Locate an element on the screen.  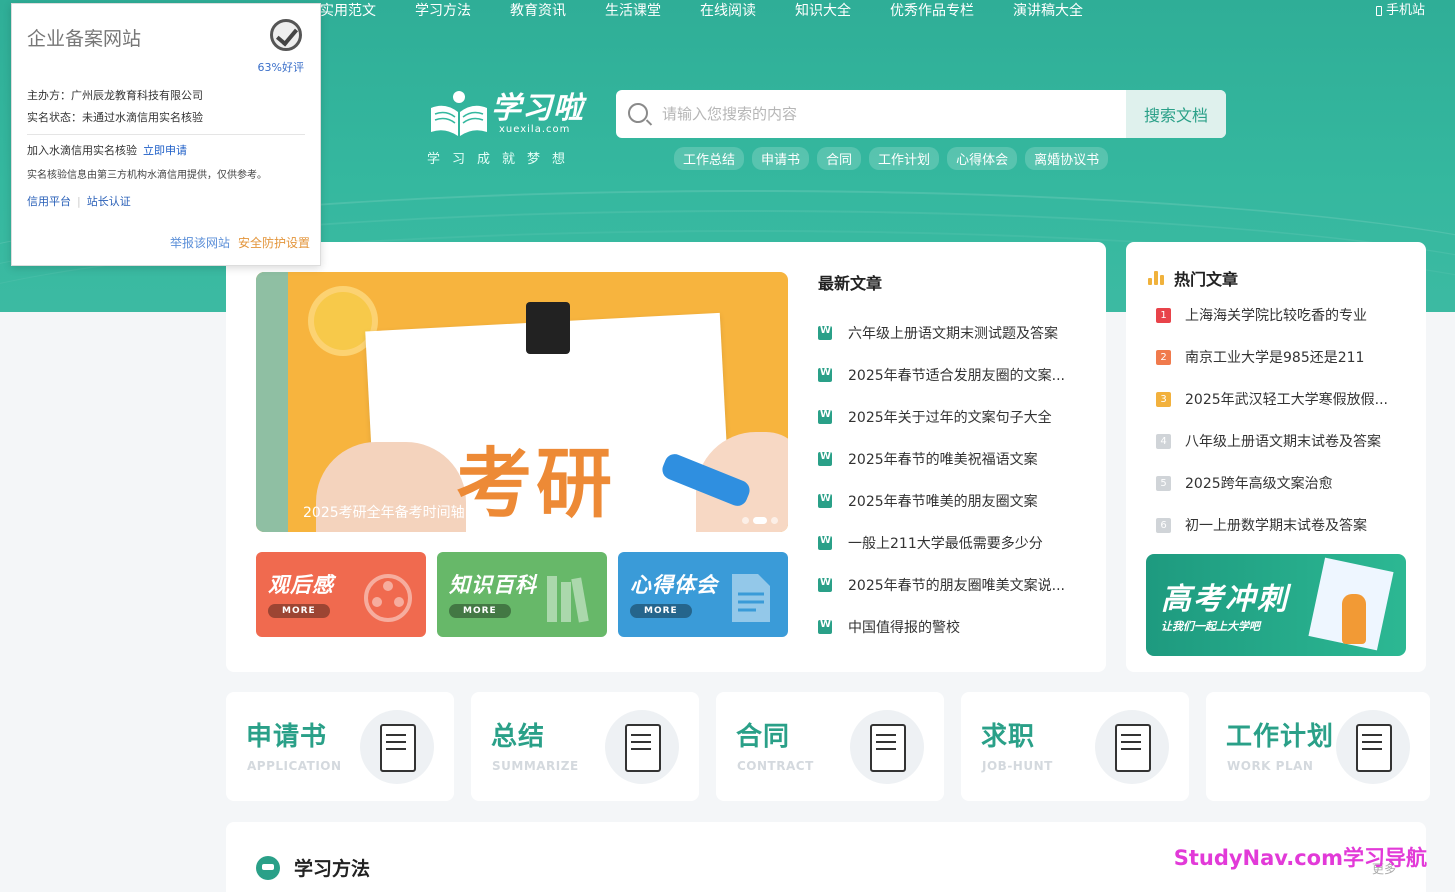
resume-search-icon is located at coordinates (1132, 747).